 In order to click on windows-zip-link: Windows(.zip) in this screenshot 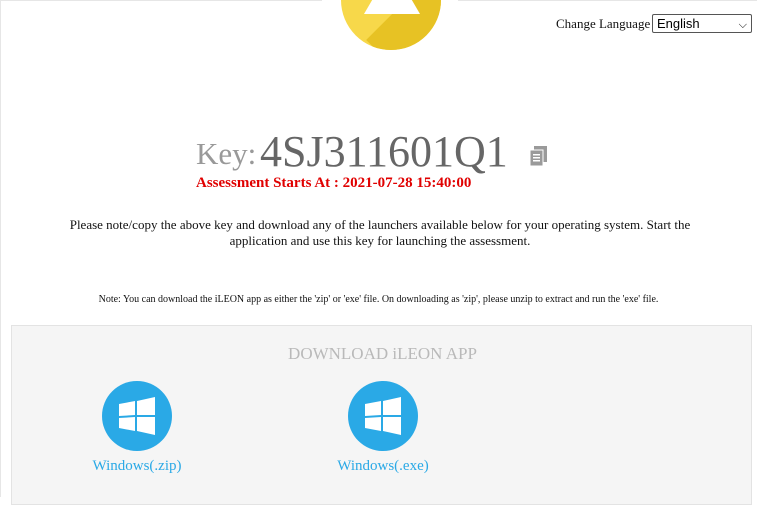, I will do `click(137, 466)`.